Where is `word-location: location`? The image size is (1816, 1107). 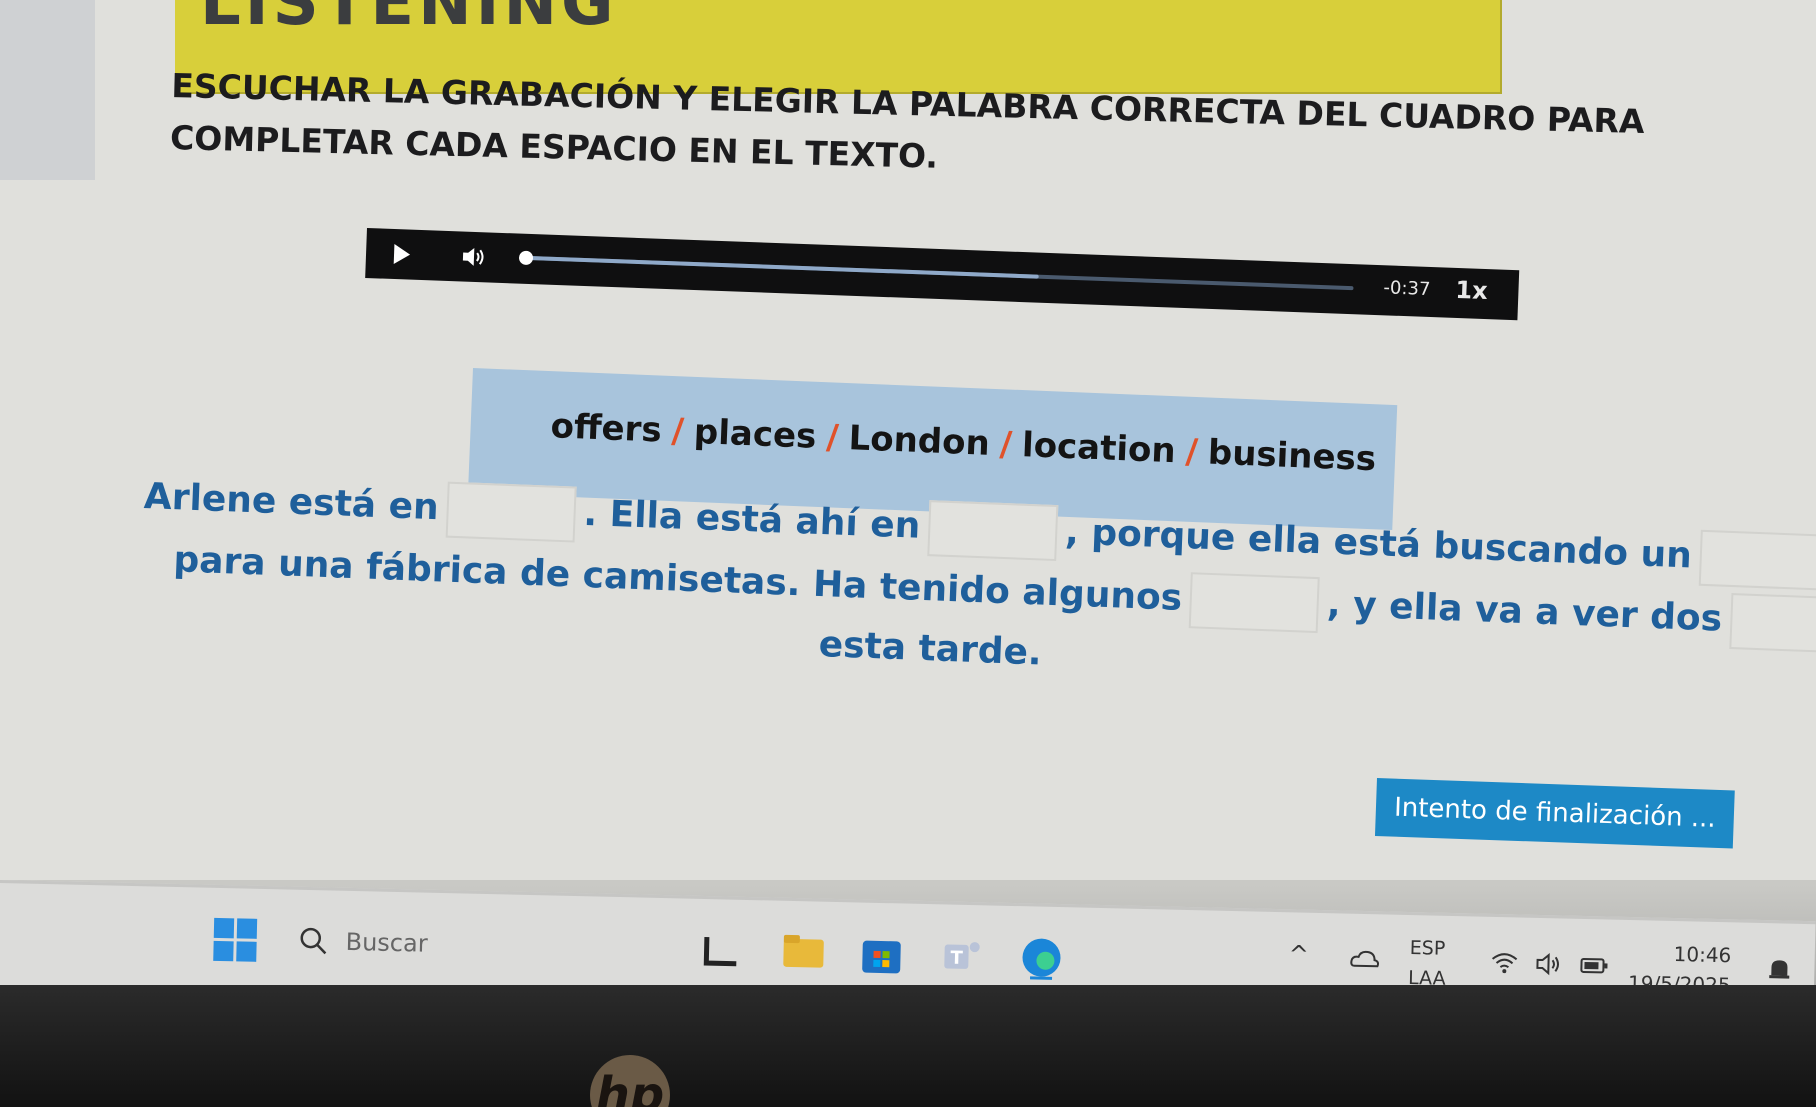 word-location: location is located at coordinates (1099, 448).